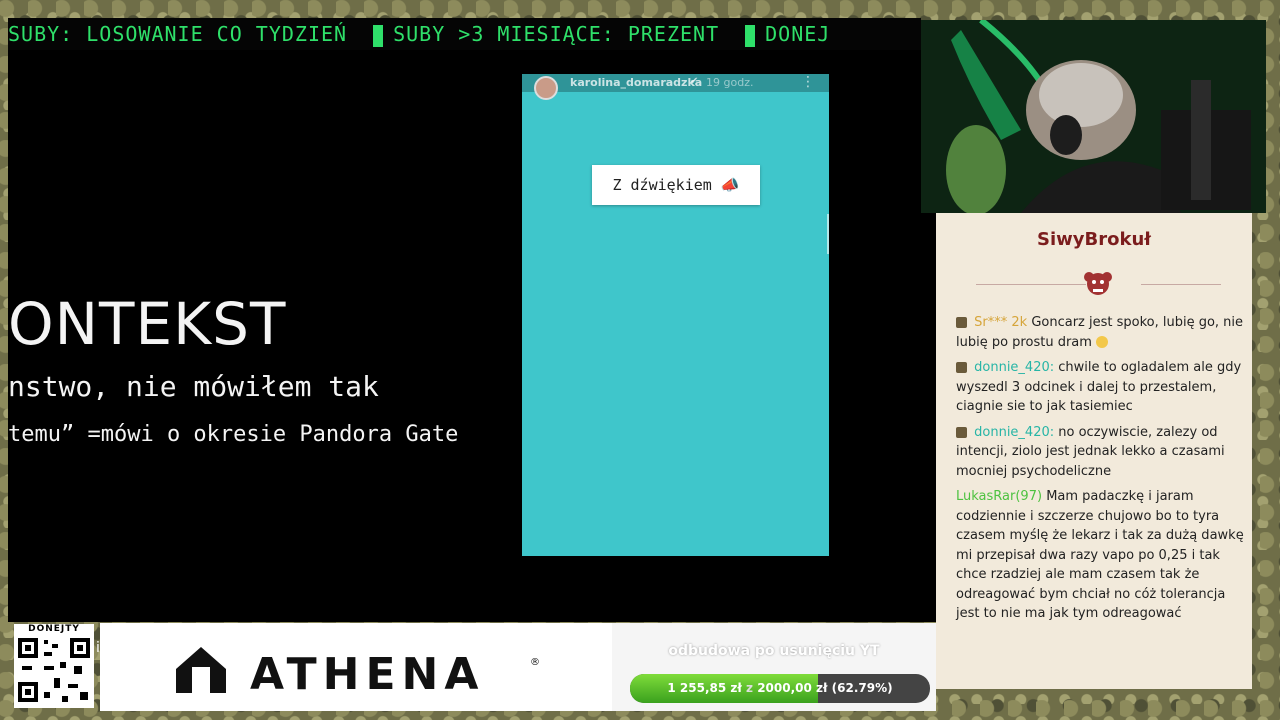 This screenshot has height=720, width=1280. Describe the element at coordinates (999, 496) in the screenshot. I see `chat-username: LukasRar(97)` at that location.